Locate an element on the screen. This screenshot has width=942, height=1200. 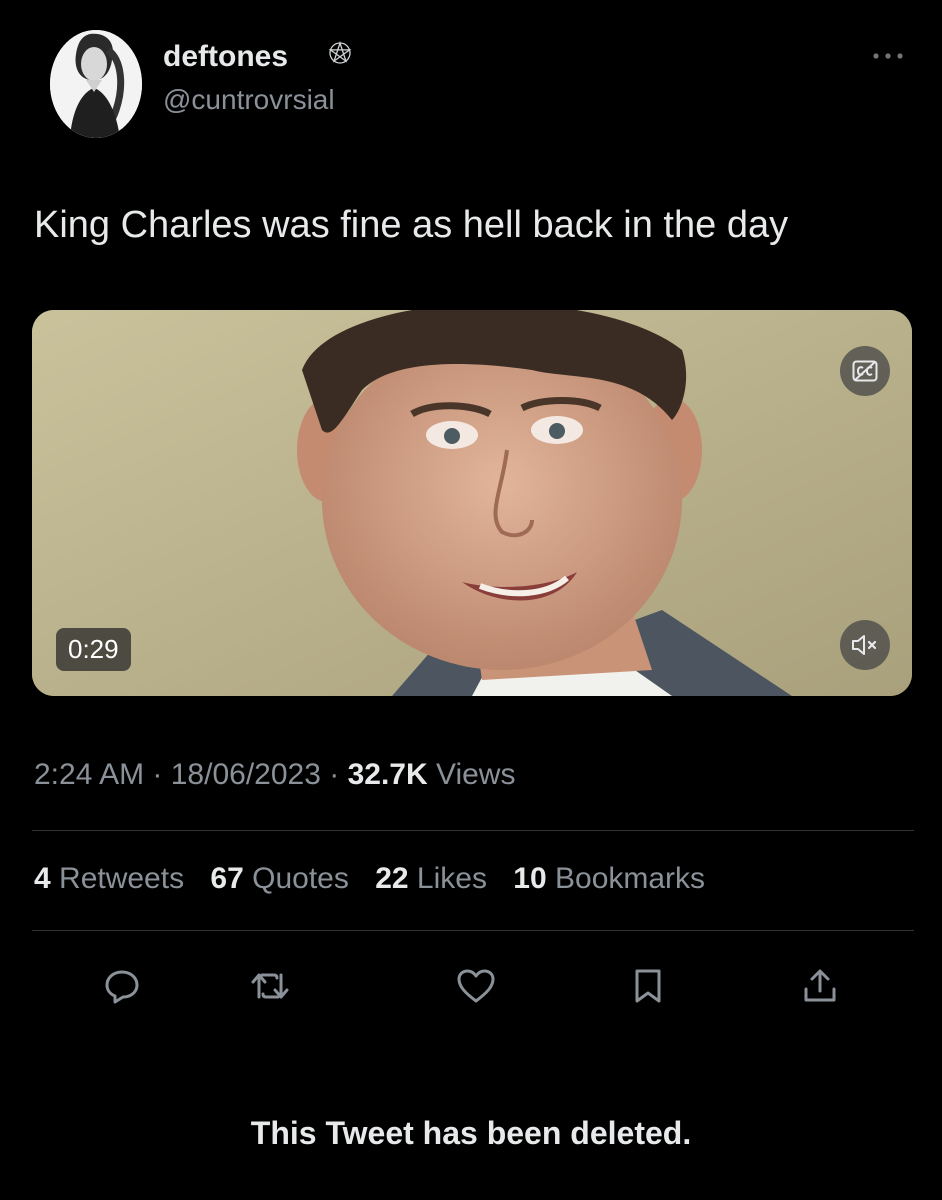
more-options-icon is located at coordinates (888, 54).